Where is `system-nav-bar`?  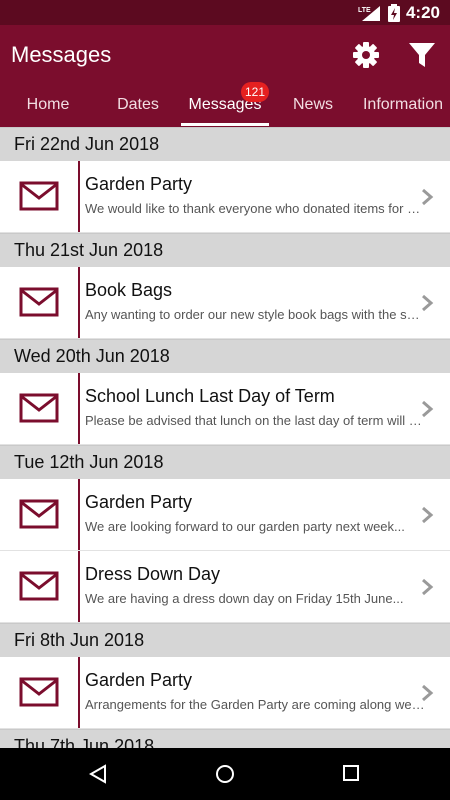 system-nav-bar is located at coordinates (225, 774).